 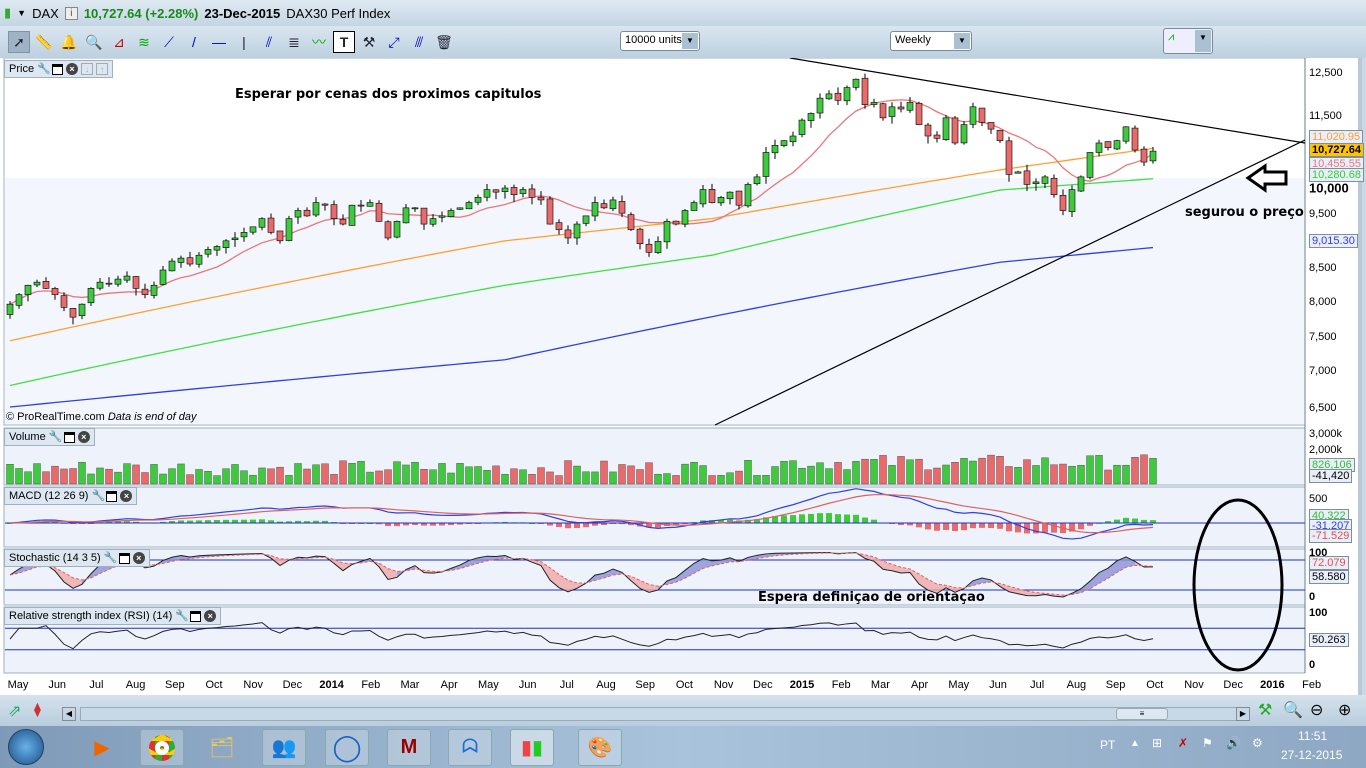 I want to click on arrow-line-icon: ⤢, so click(x=394, y=42).